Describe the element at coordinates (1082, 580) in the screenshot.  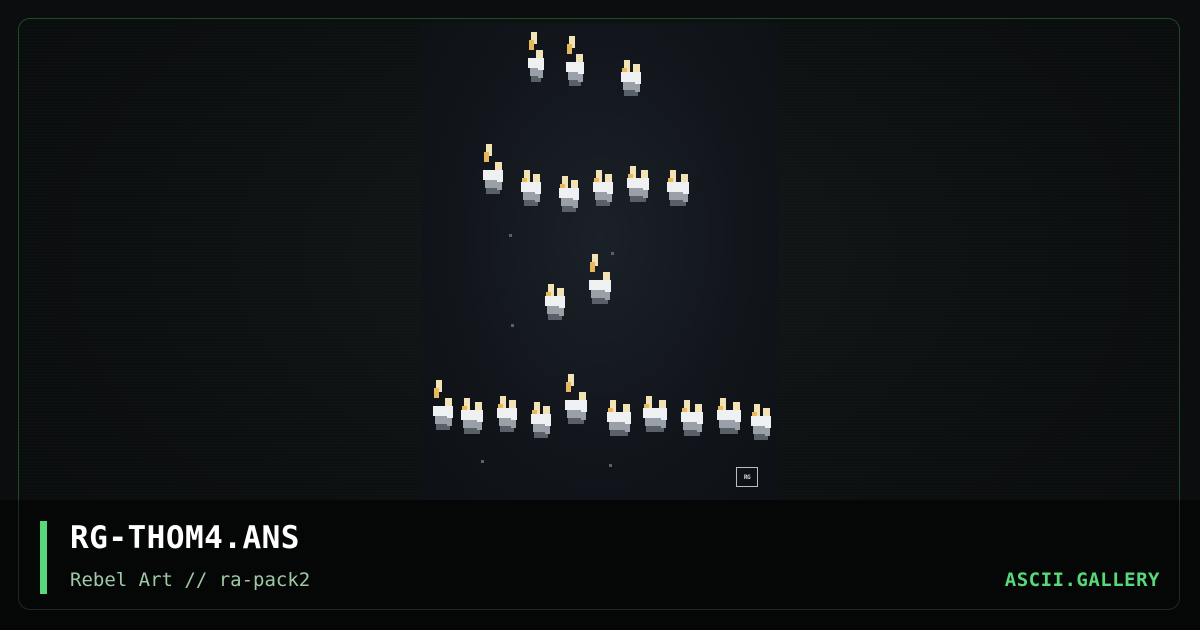
I see `site-brand-link: ASCII.GALLERY` at that location.